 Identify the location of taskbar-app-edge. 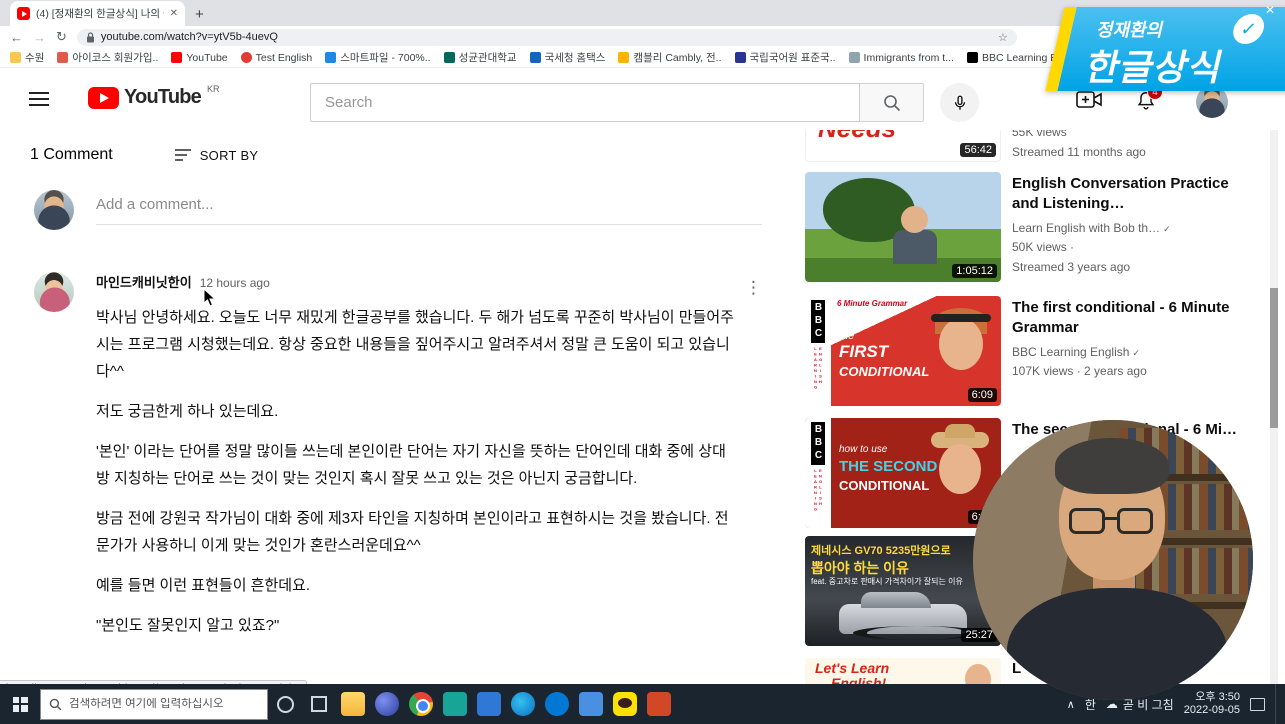
(523, 704).